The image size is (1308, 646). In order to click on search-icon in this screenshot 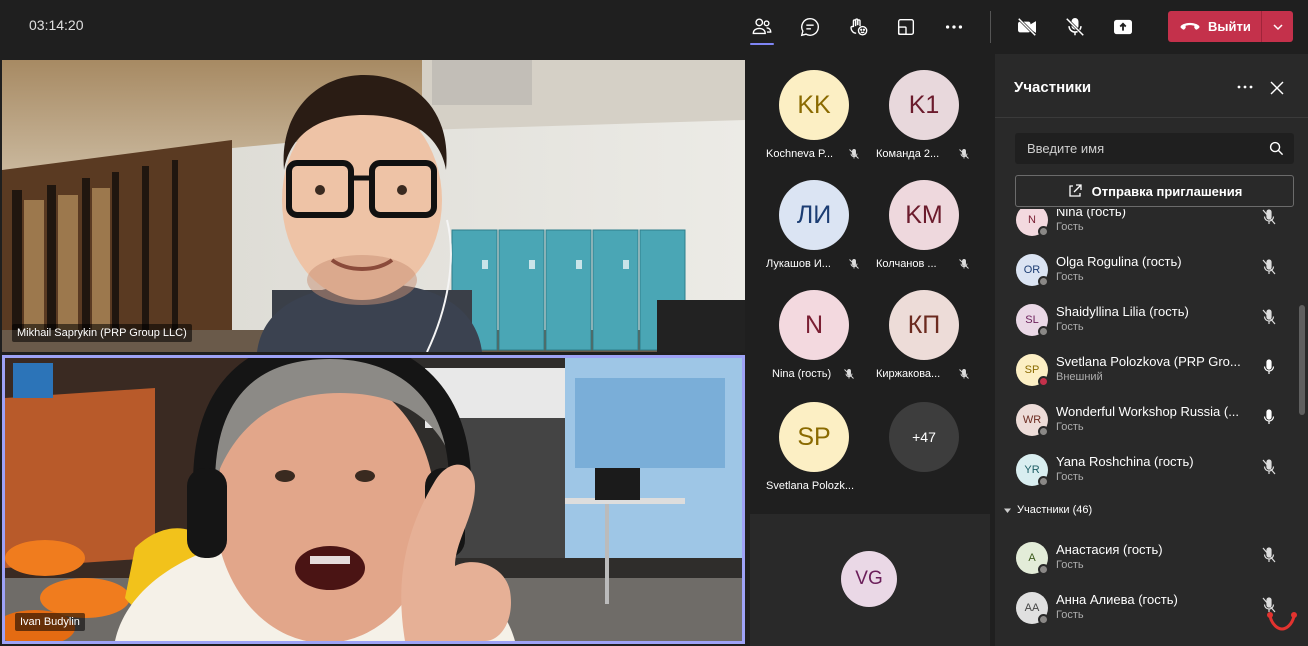, I will do `click(1276, 148)`.